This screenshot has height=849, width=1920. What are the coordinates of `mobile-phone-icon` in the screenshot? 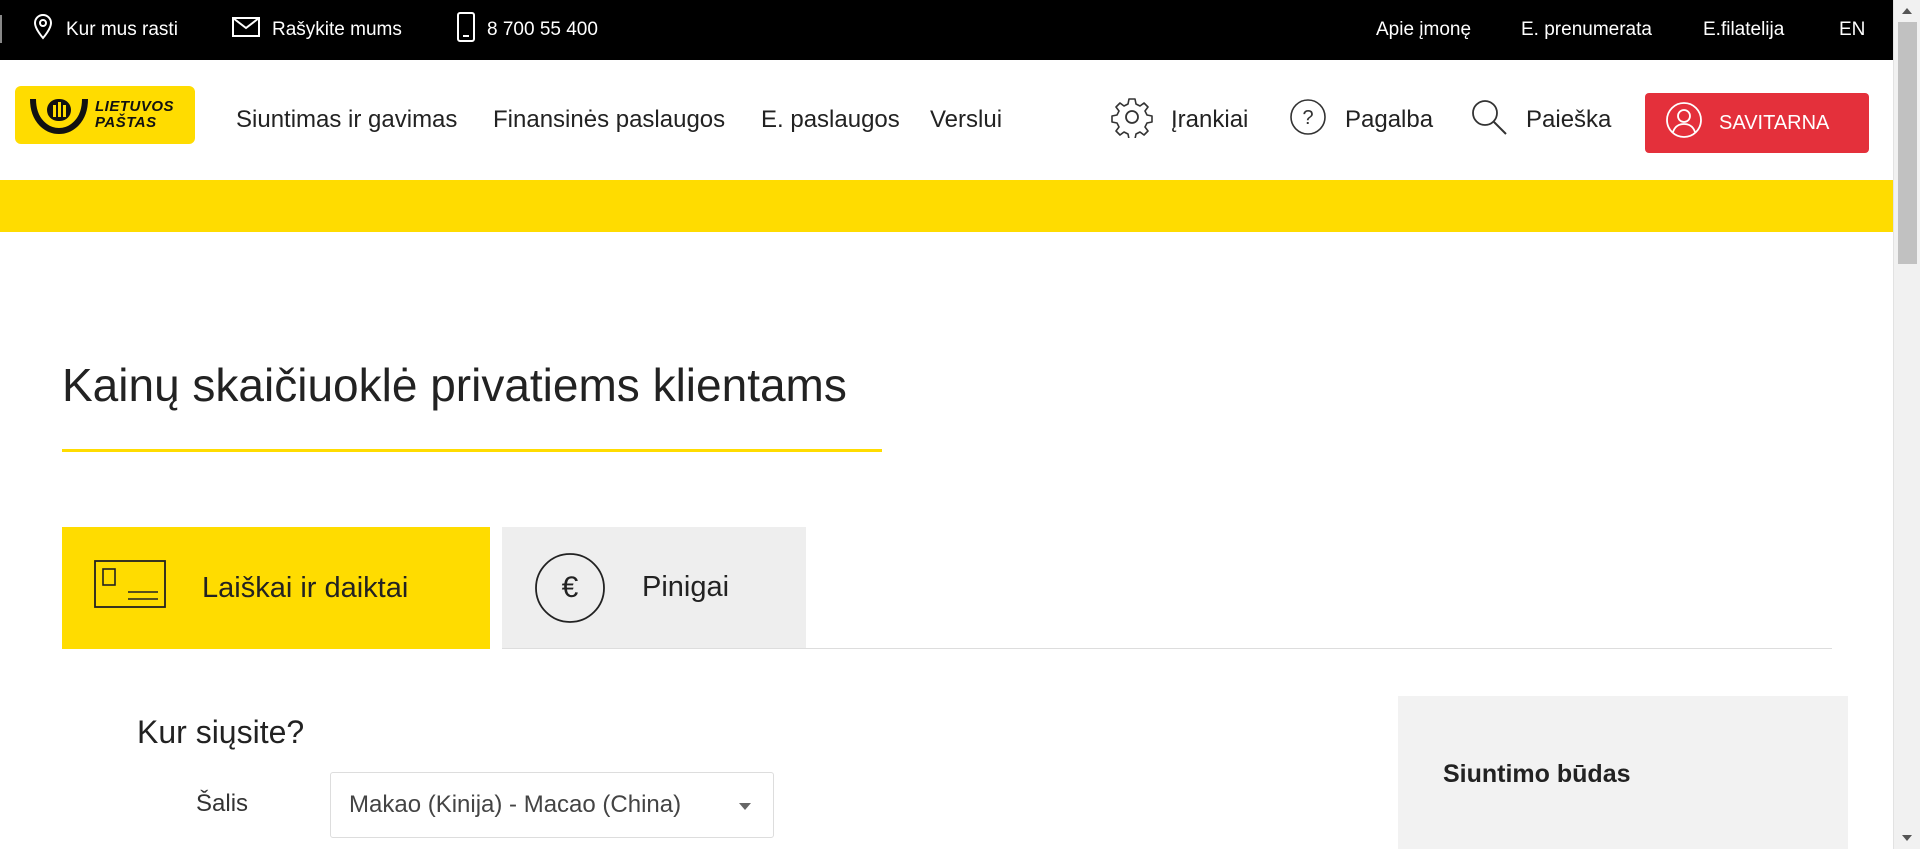 It's located at (472, 30).